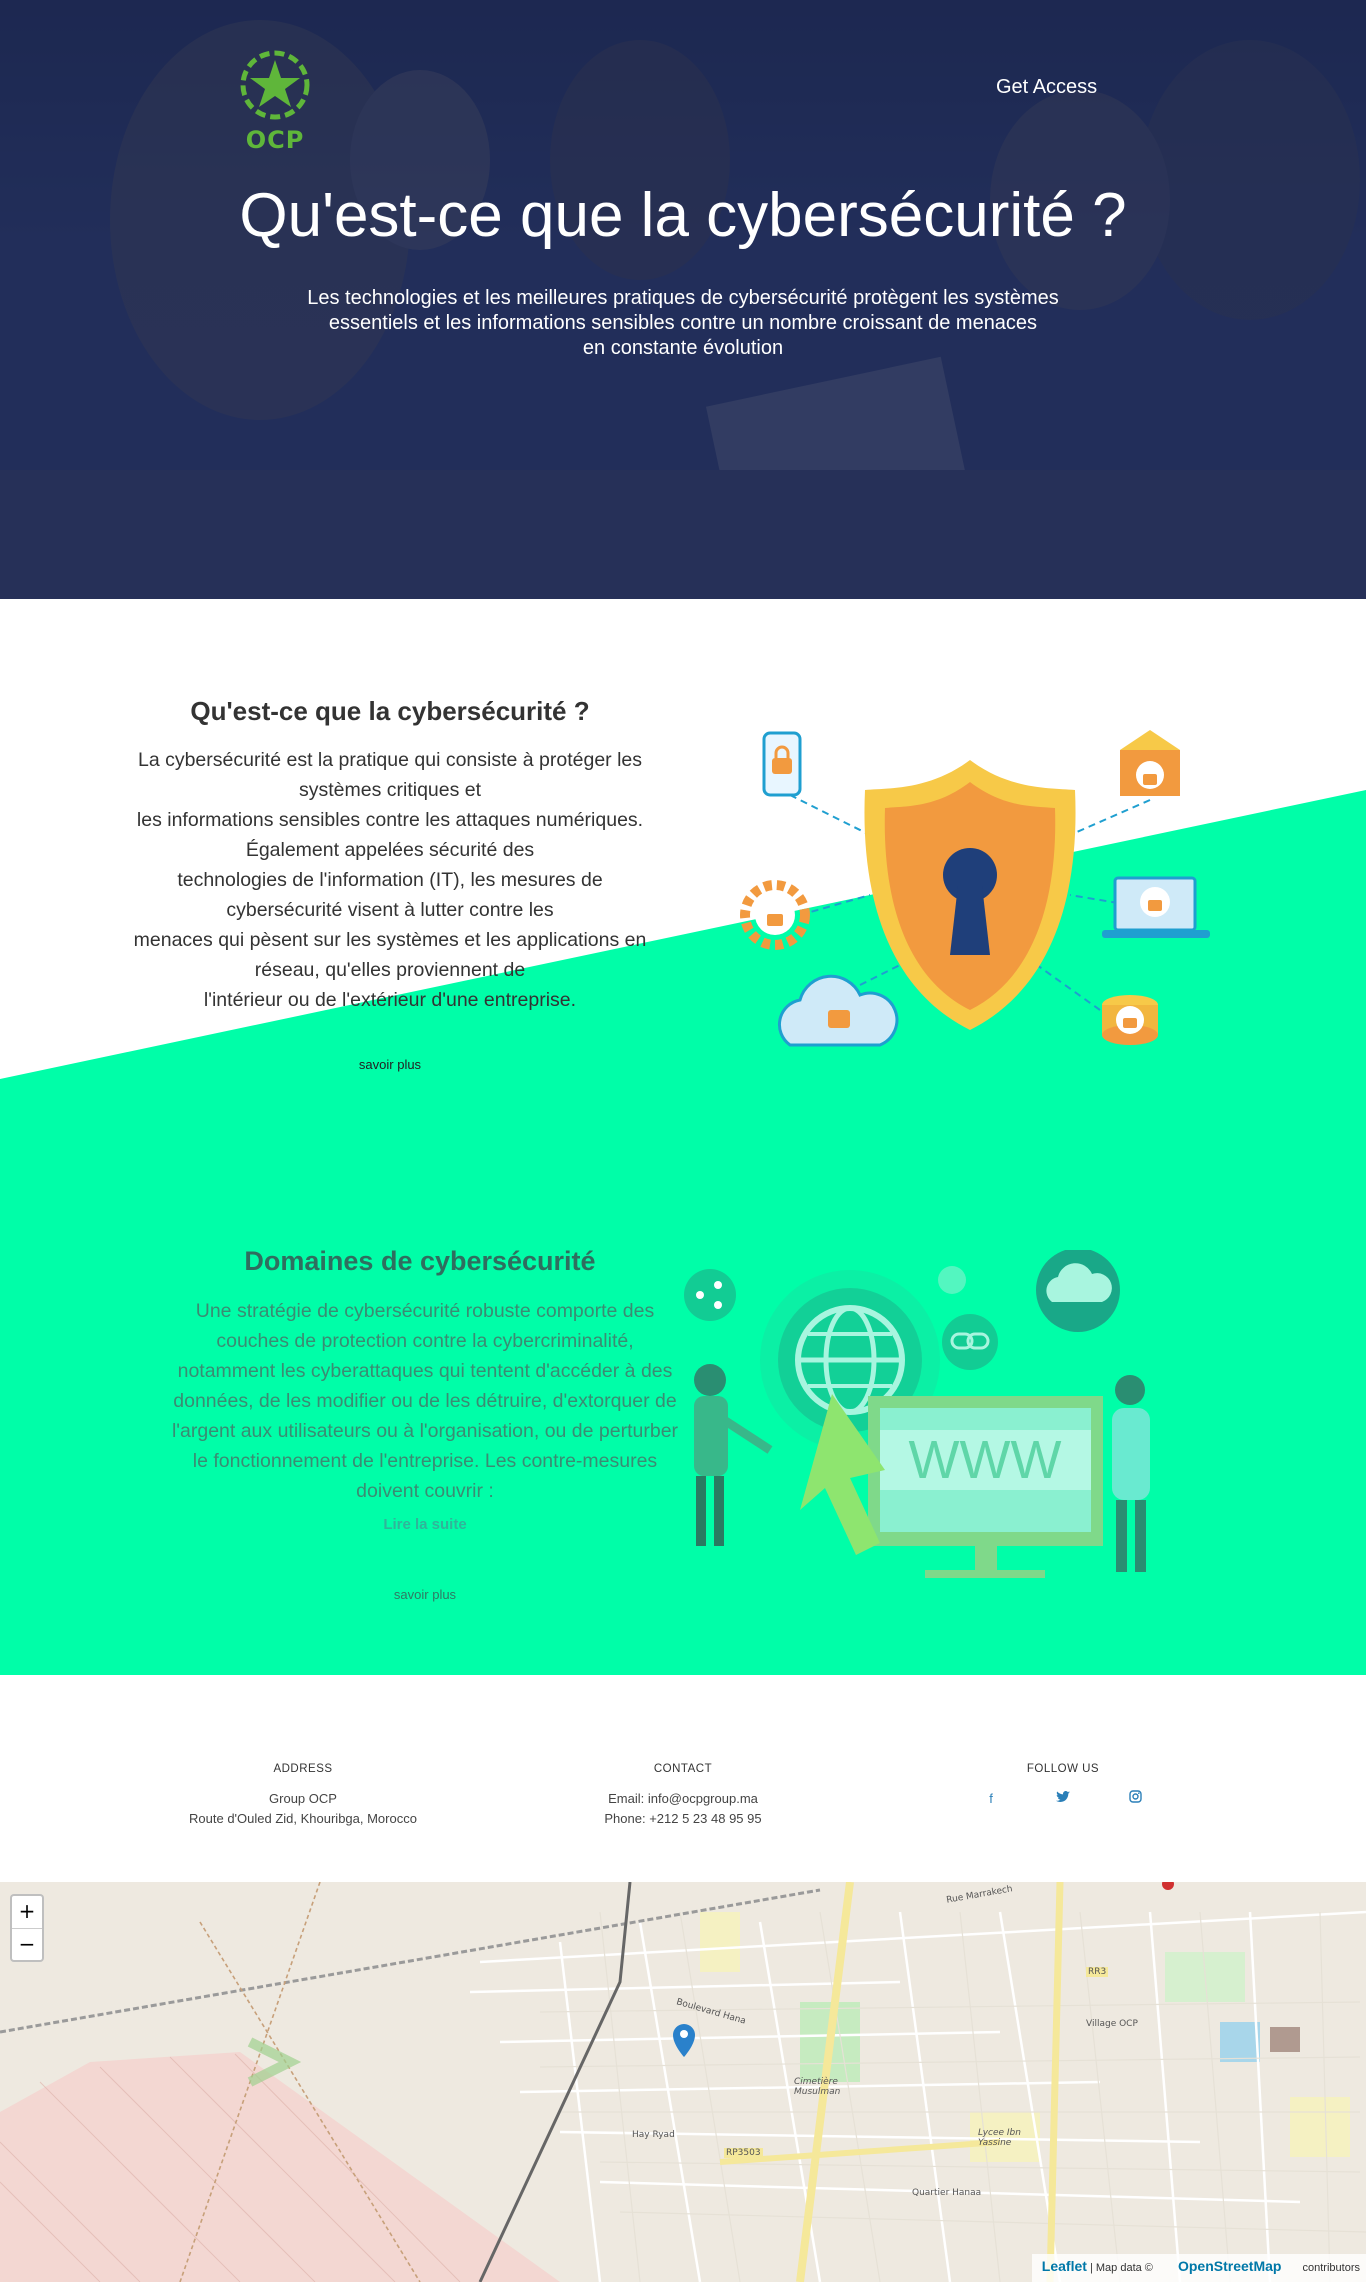 The width and height of the screenshot is (1366, 2282). Describe the element at coordinates (1064, 2266) in the screenshot. I see `leaflet-link: Leaflet` at that location.